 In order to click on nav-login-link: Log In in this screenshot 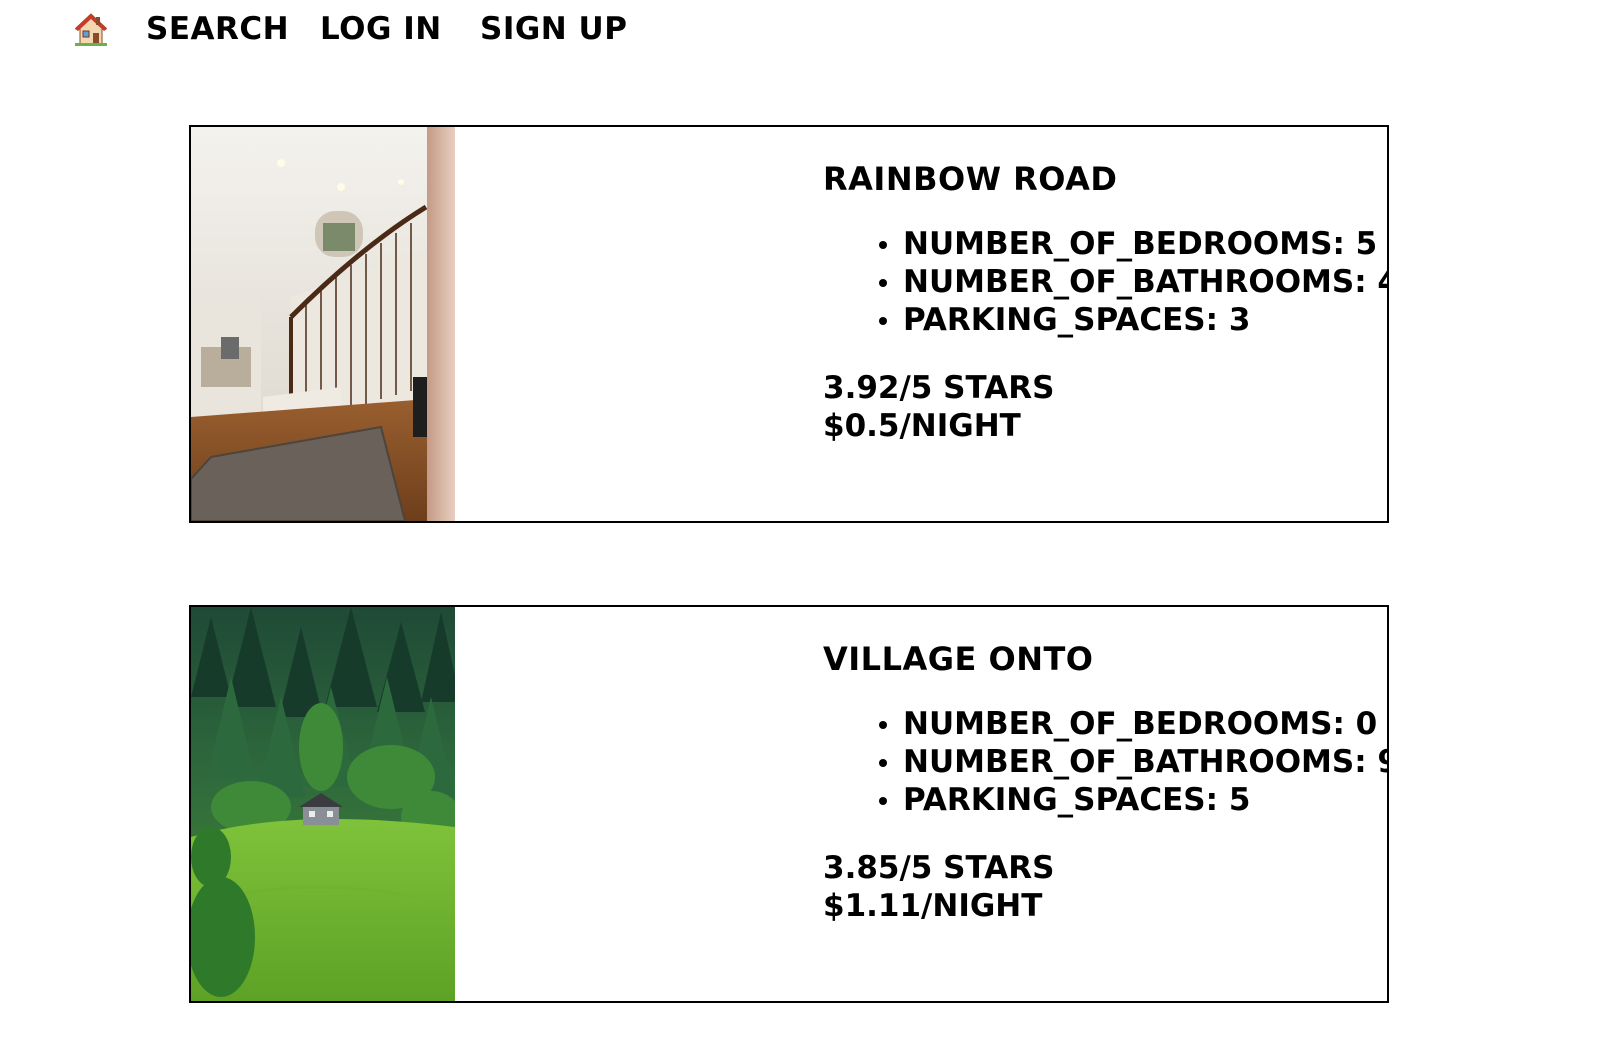, I will do `click(381, 29)`.